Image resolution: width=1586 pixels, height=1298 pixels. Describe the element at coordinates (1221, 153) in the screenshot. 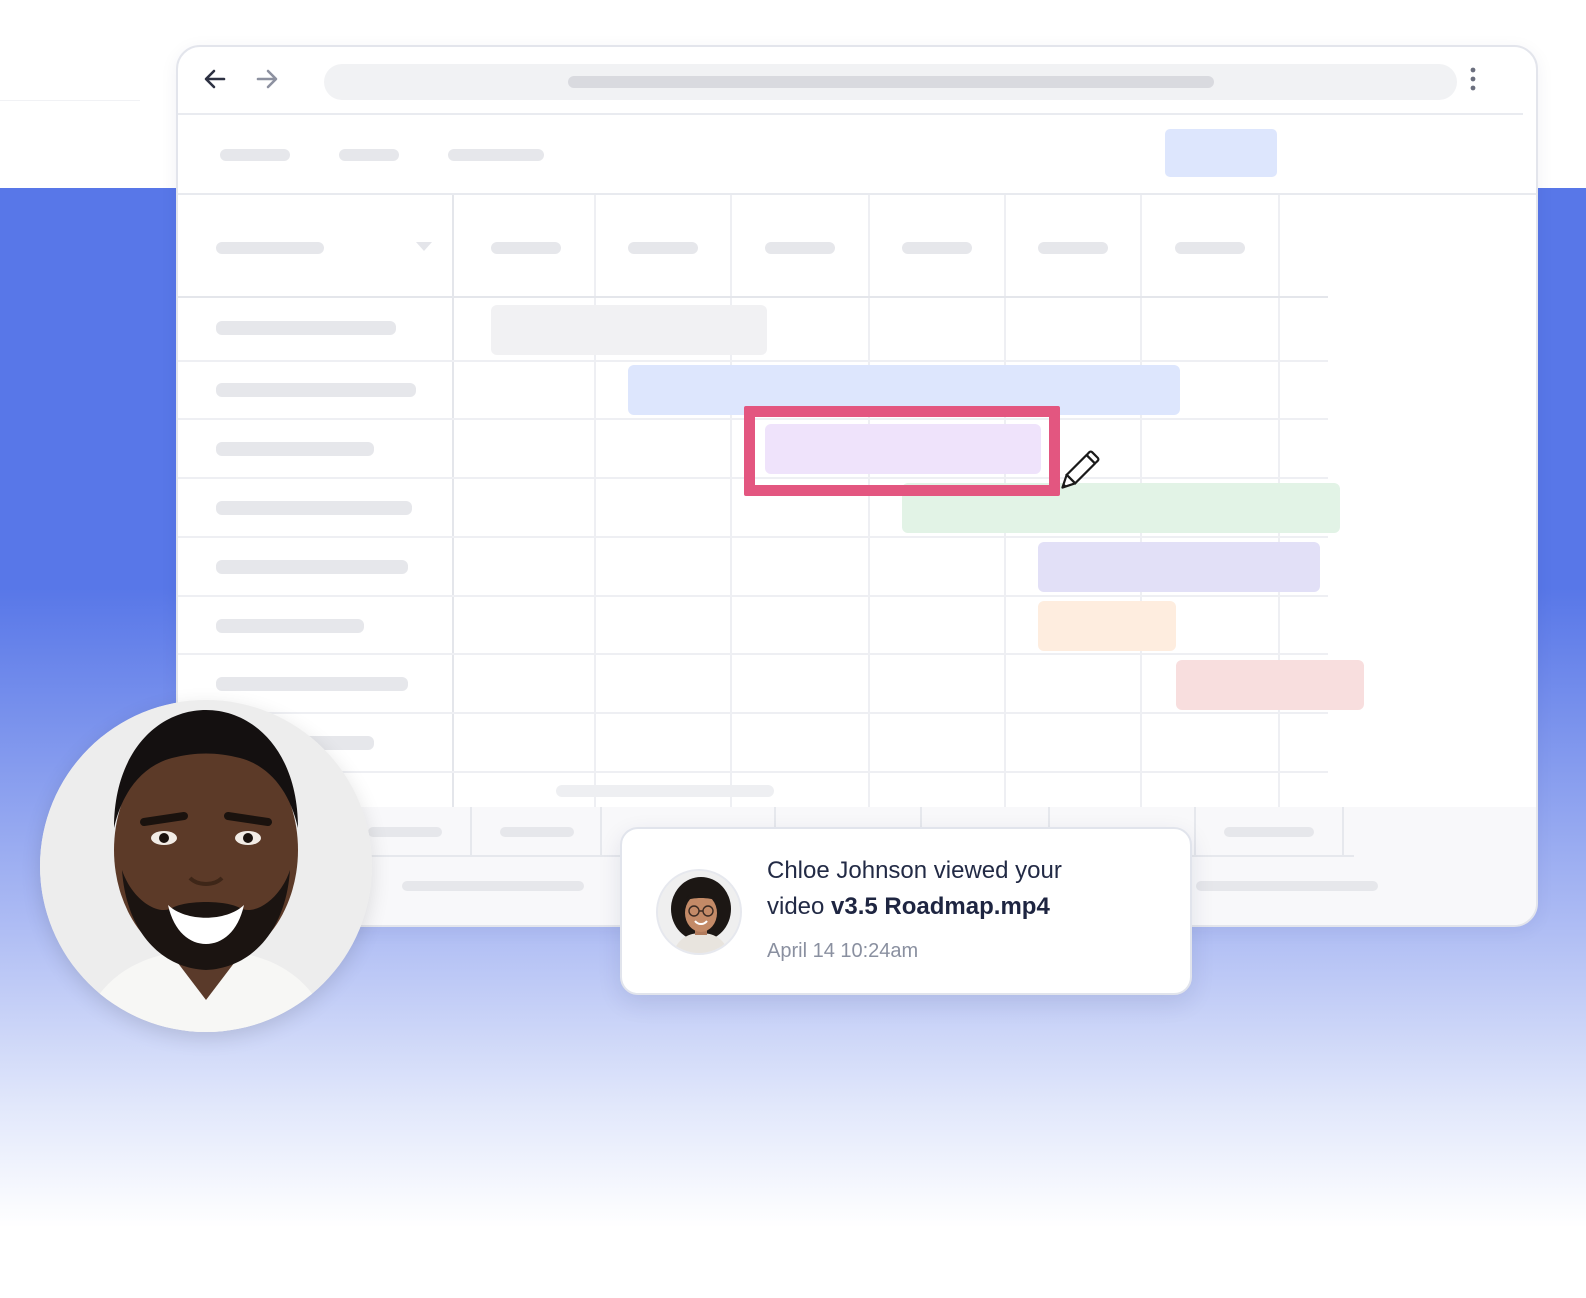

I see `primary-action-button` at that location.